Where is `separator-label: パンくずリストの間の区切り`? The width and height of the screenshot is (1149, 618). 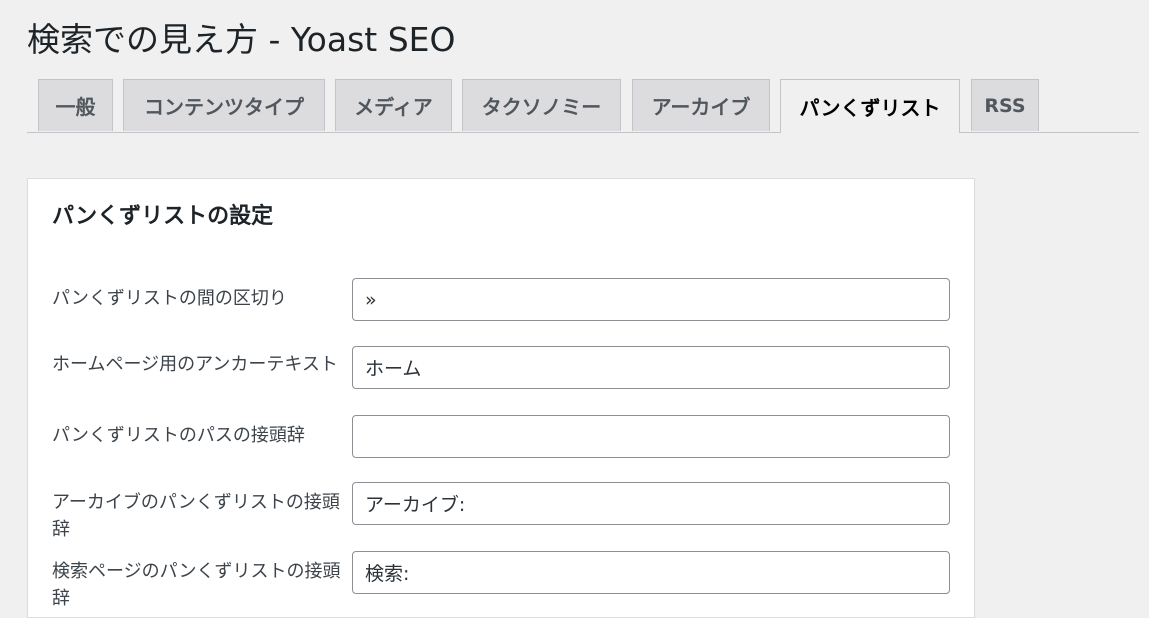 separator-label: パンくずリストの間の区切り is located at coordinates (169, 298).